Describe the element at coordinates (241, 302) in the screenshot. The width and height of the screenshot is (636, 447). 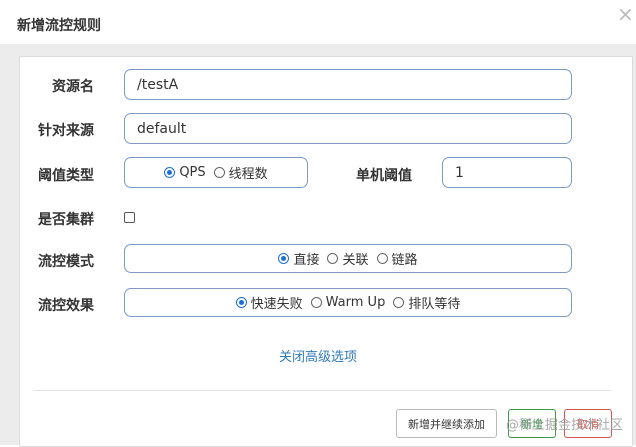
I see `radio-fast-fail-dot` at that location.